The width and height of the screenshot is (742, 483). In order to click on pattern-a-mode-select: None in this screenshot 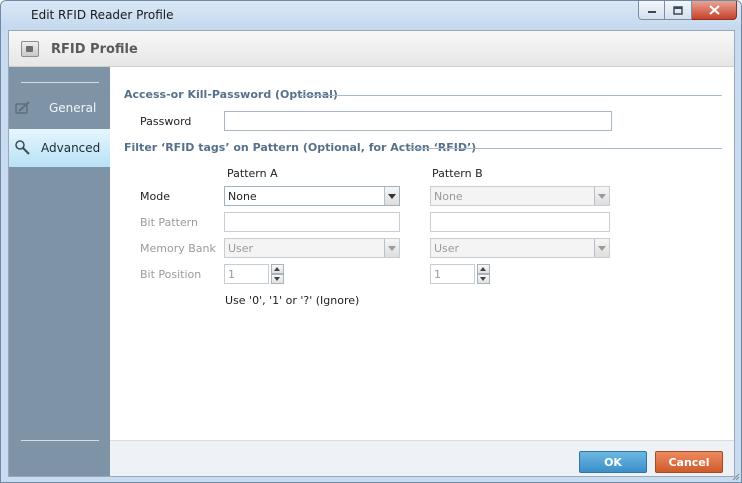, I will do `click(312, 196)`.